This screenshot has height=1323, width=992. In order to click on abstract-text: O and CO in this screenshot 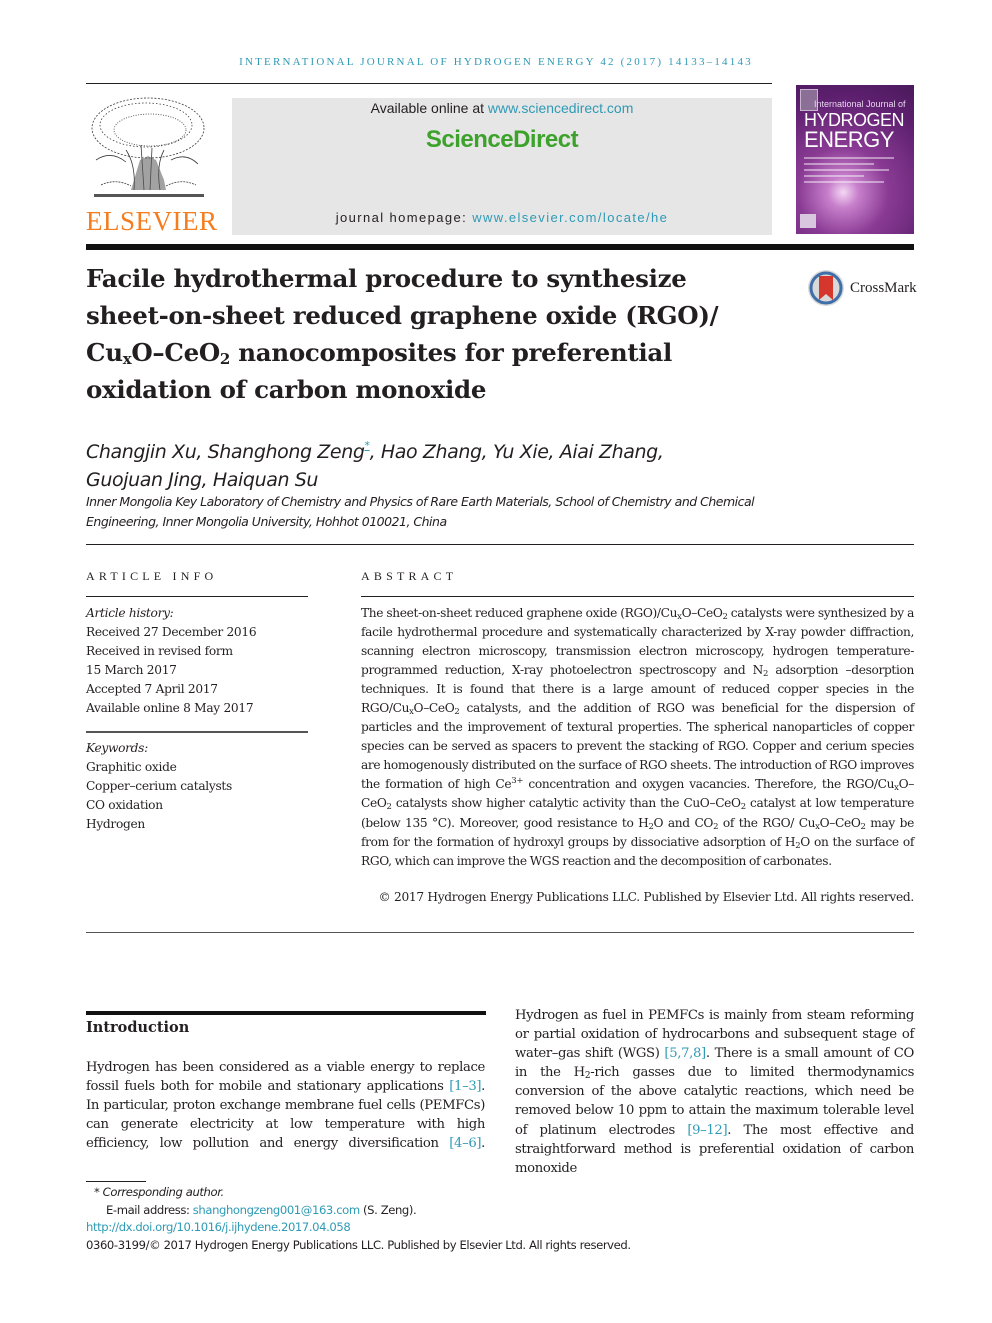, I will do `click(683, 822)`.